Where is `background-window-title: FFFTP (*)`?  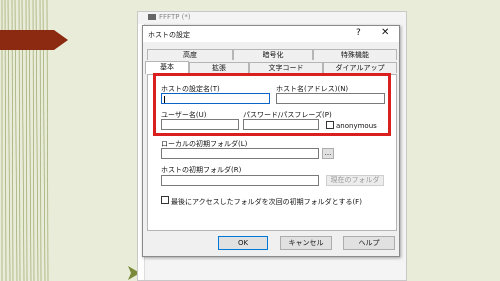
background-window-title: FFFTP (*) is located at coordinates (169, 17).